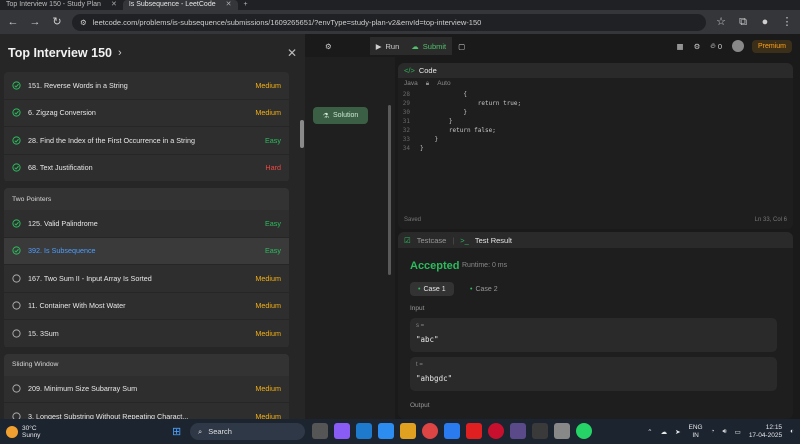 The image size is (800, 444). I want to click on close-icon: ✕, so click(292, 53).